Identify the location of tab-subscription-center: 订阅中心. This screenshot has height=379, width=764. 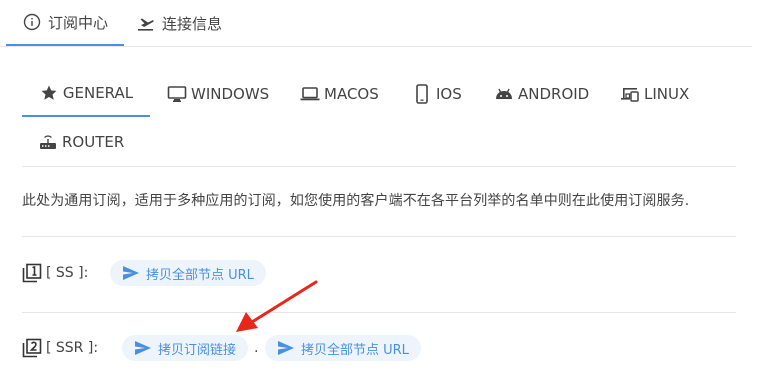
(65, 23).